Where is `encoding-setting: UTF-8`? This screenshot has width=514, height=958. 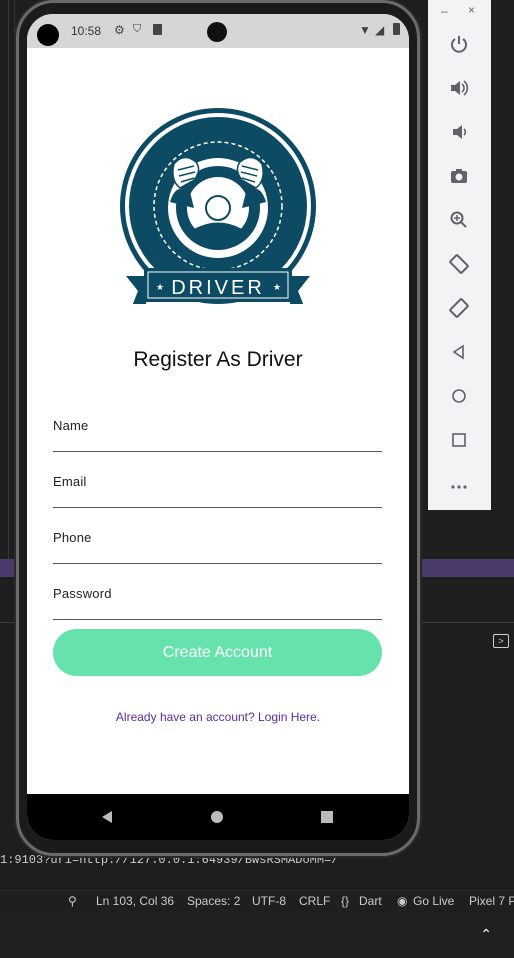
encoding-setting: UTF-8 is located at coordinates (269, 901).